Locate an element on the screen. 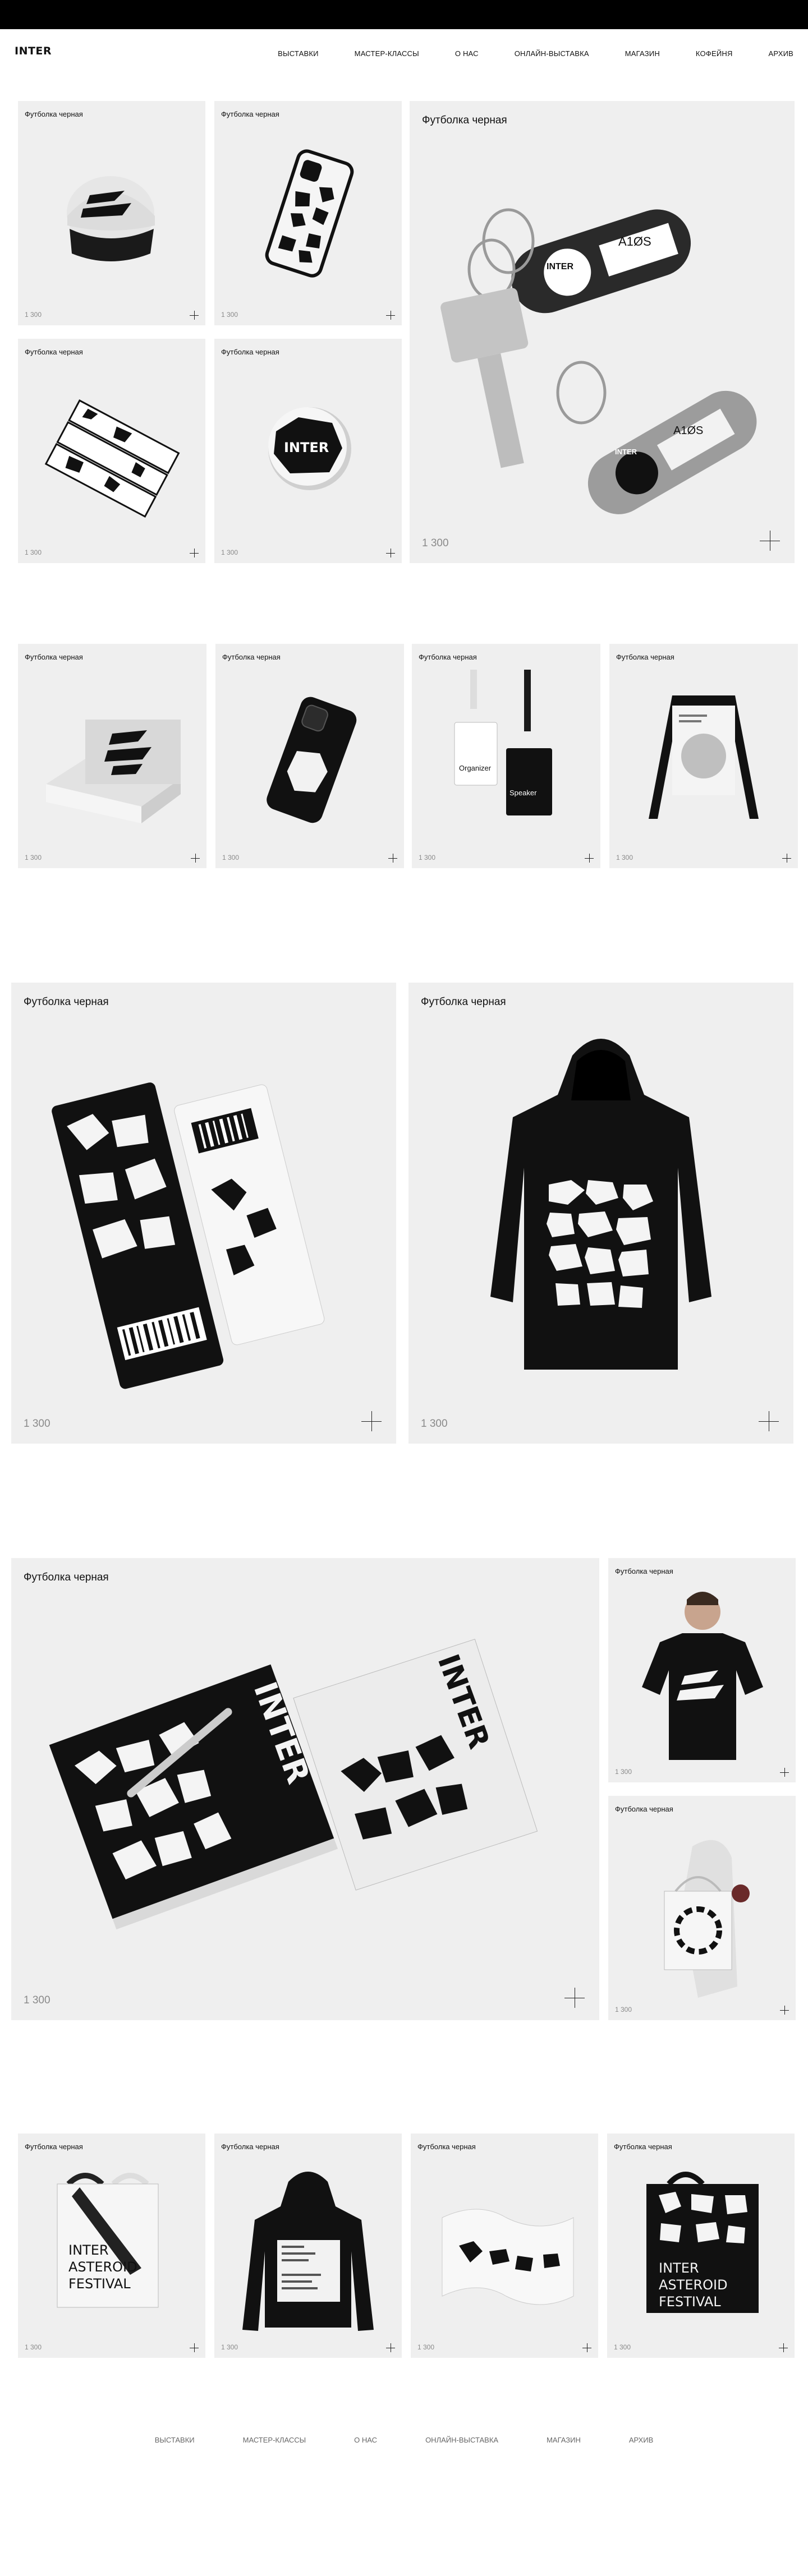 This screenshot has height=2576, width=808. product-card-stand: Футболка черная 1 300 is located at coordinates (703, 756).